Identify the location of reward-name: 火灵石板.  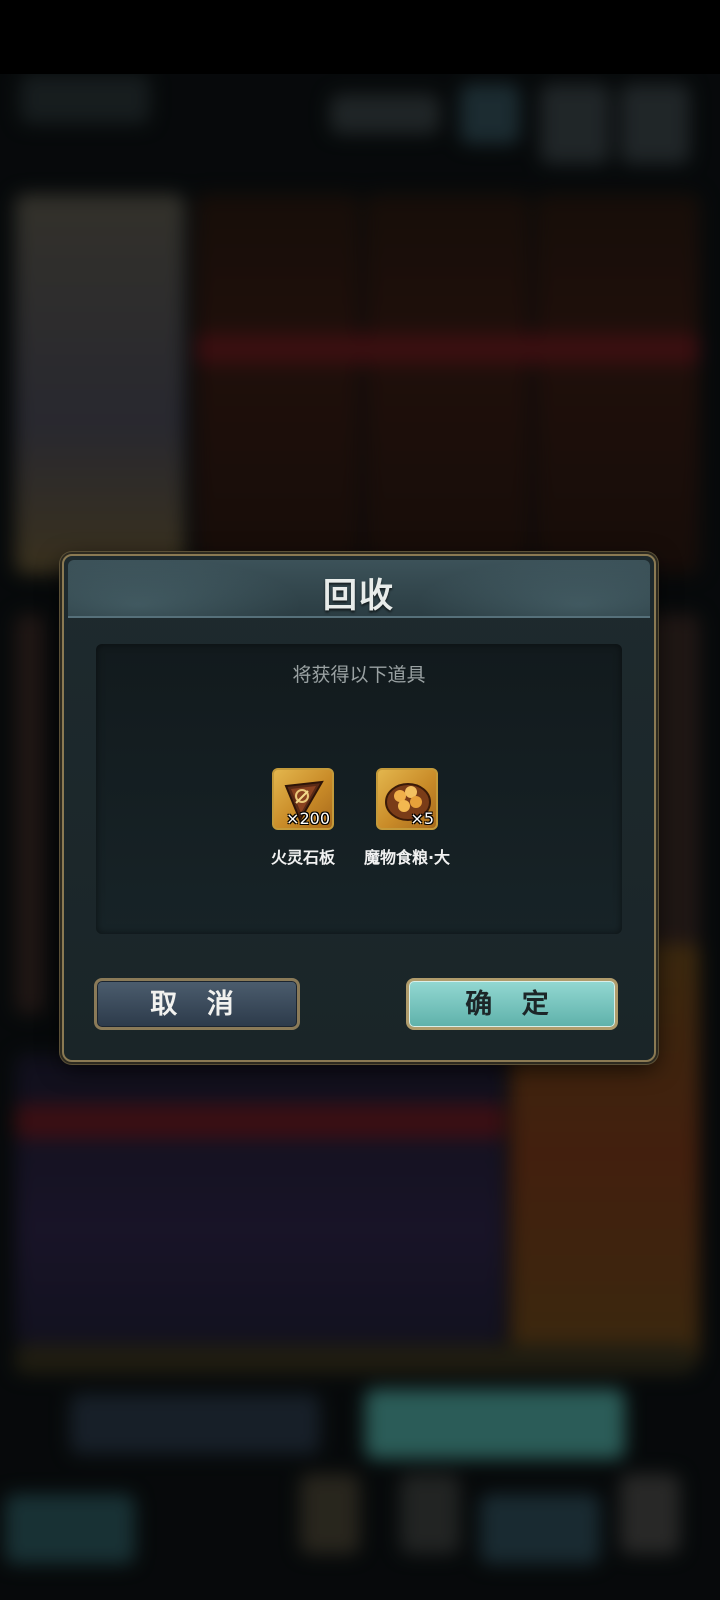
(302, 857).